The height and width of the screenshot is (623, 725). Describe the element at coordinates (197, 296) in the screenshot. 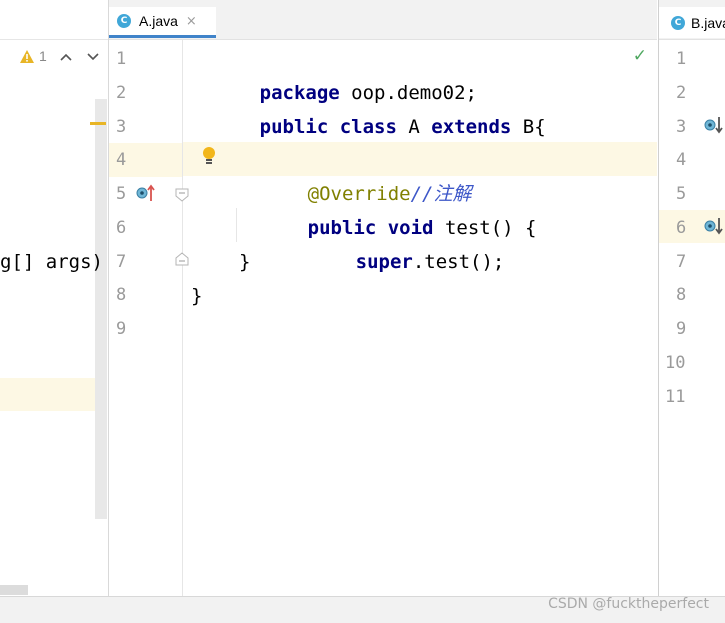

I see `code-line-8: }` at that location.